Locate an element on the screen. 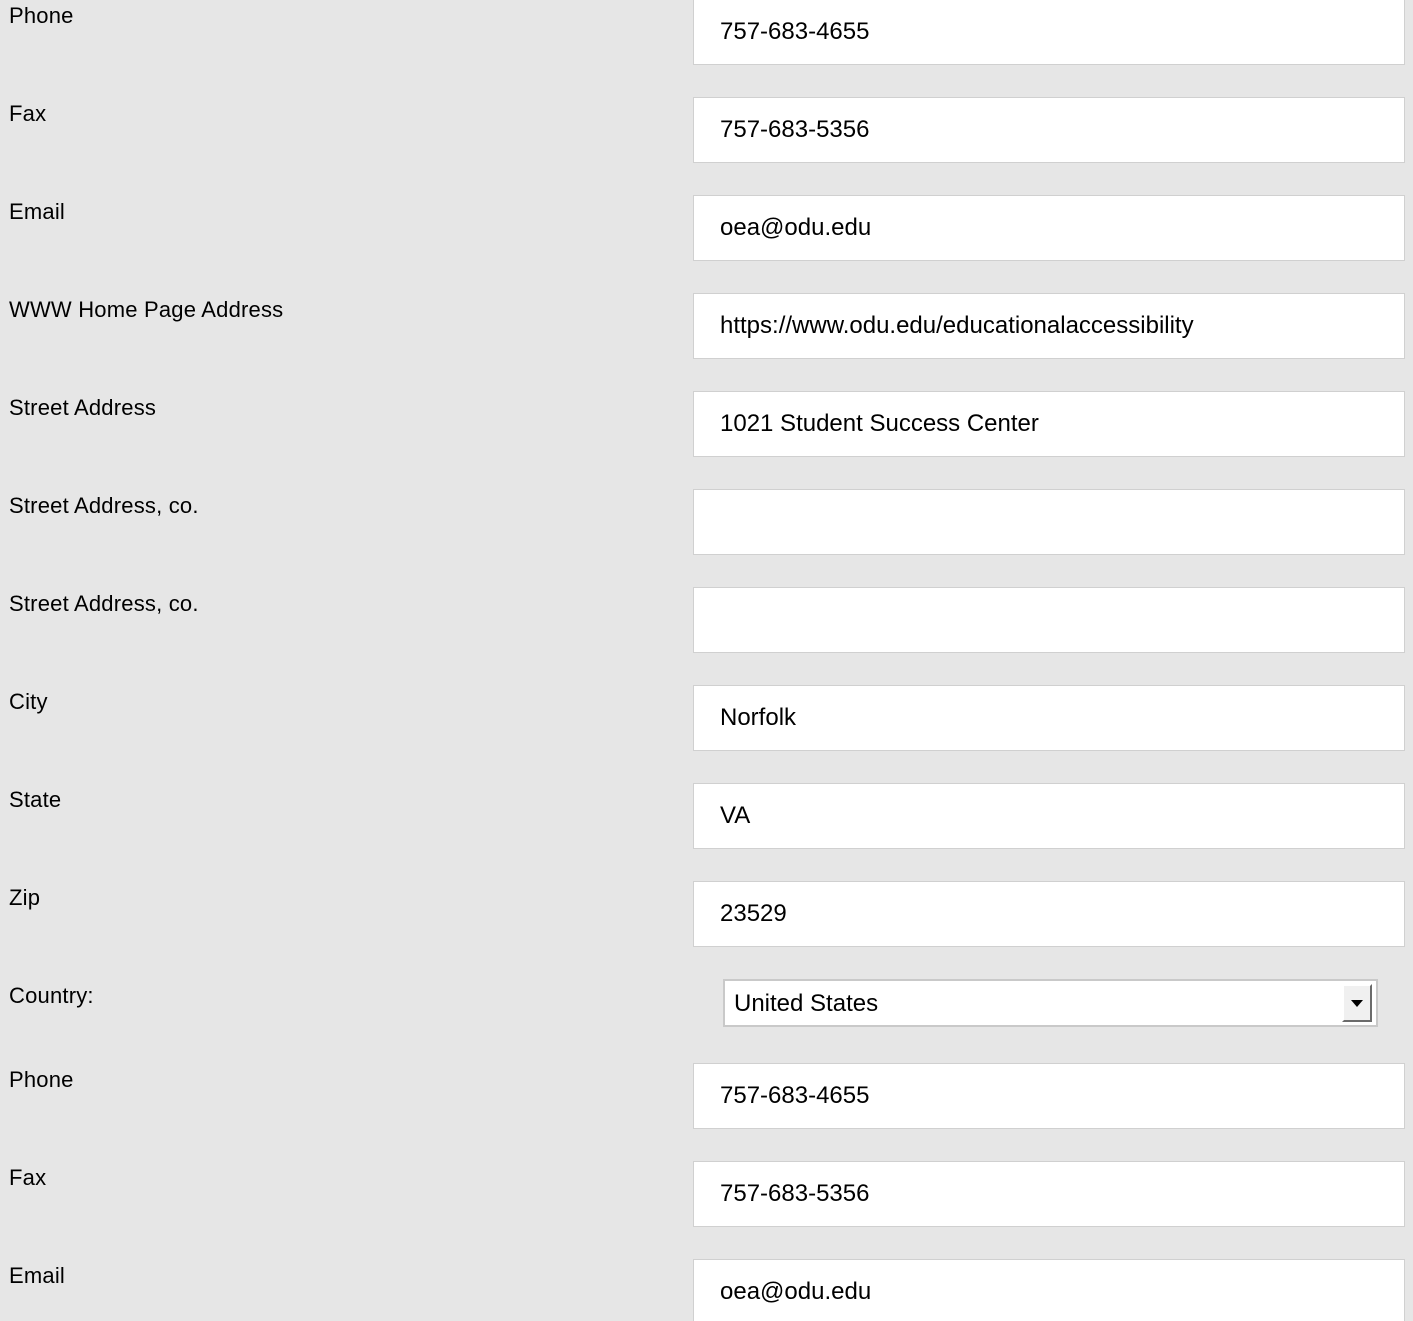  email-label-2: Email is located at coordinates (37, 1275).